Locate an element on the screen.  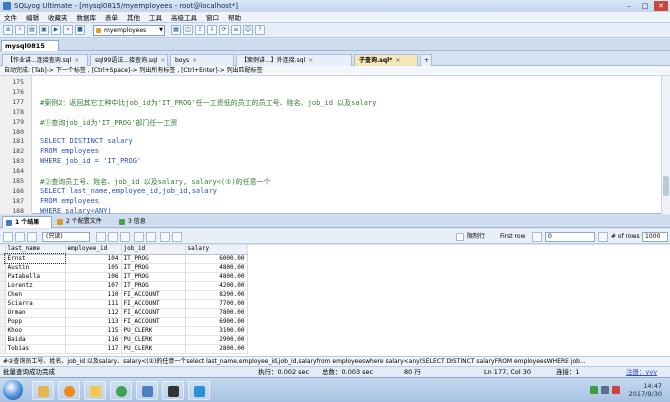
copy-icon is located at coordinates (113, 237).